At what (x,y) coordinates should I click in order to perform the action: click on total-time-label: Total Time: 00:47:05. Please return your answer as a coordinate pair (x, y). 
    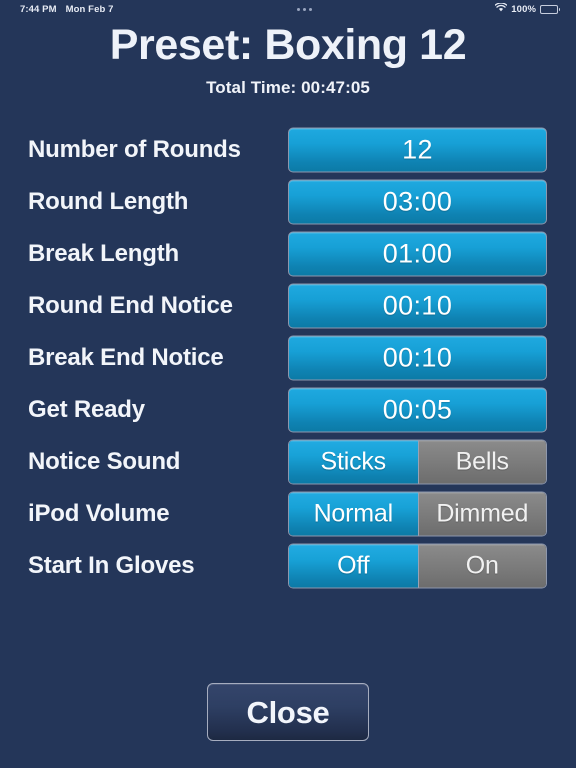
    Looking at the image, I should click on (288, 88).